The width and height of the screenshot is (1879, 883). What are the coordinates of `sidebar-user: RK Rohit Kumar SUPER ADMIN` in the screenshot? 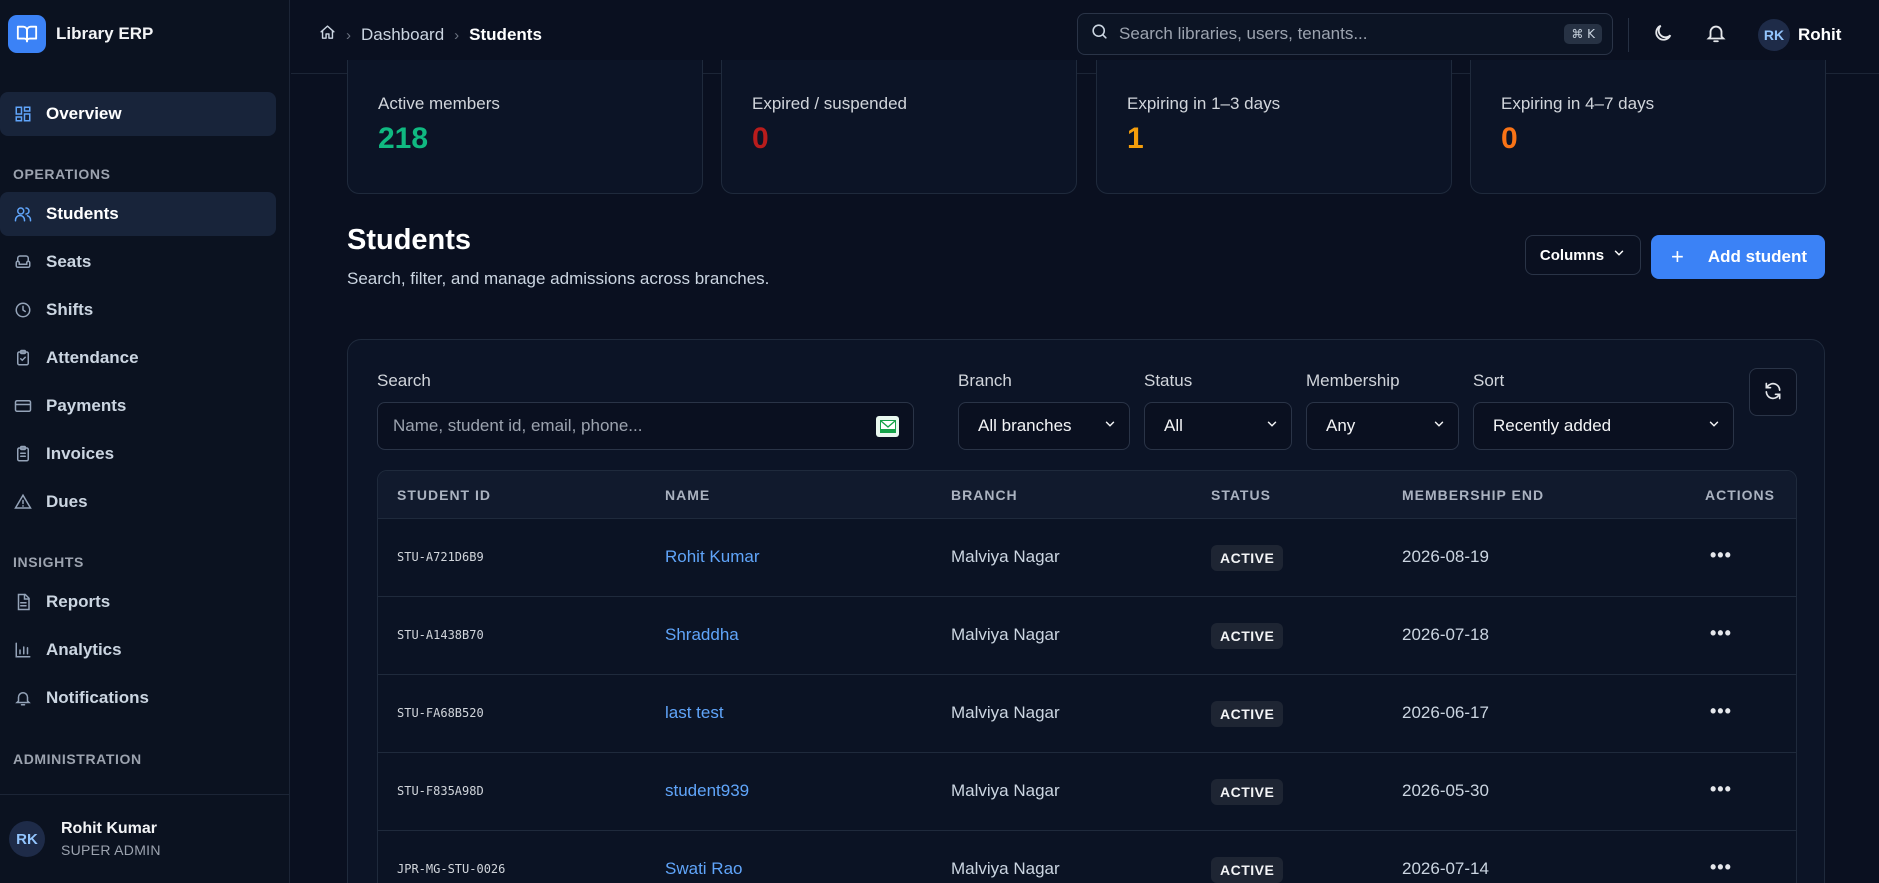 It's located at (145, 838).